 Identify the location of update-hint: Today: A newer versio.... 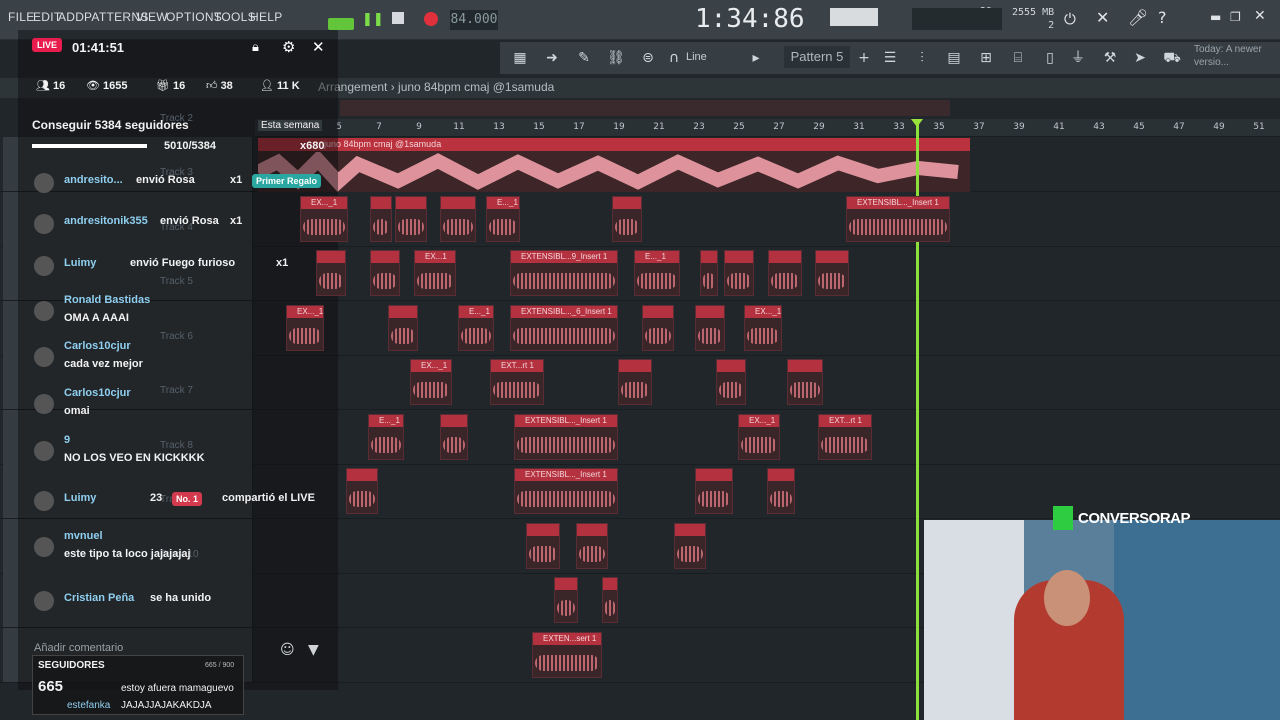
(1229, 56).